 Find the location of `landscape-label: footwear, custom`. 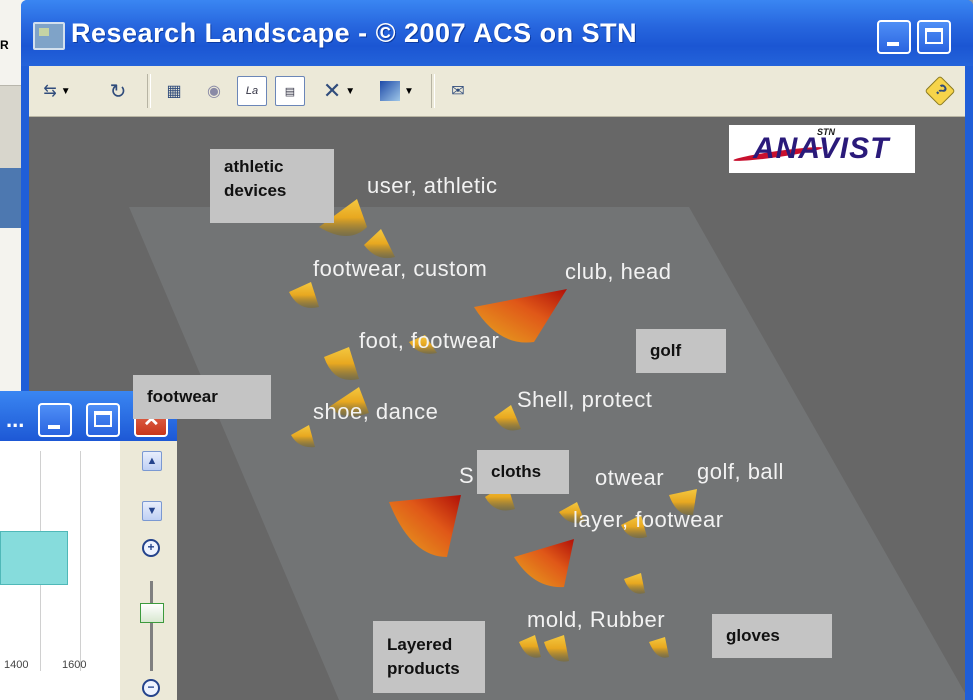

landscape-label: footwear, custom is located at coordinates (400, 269).